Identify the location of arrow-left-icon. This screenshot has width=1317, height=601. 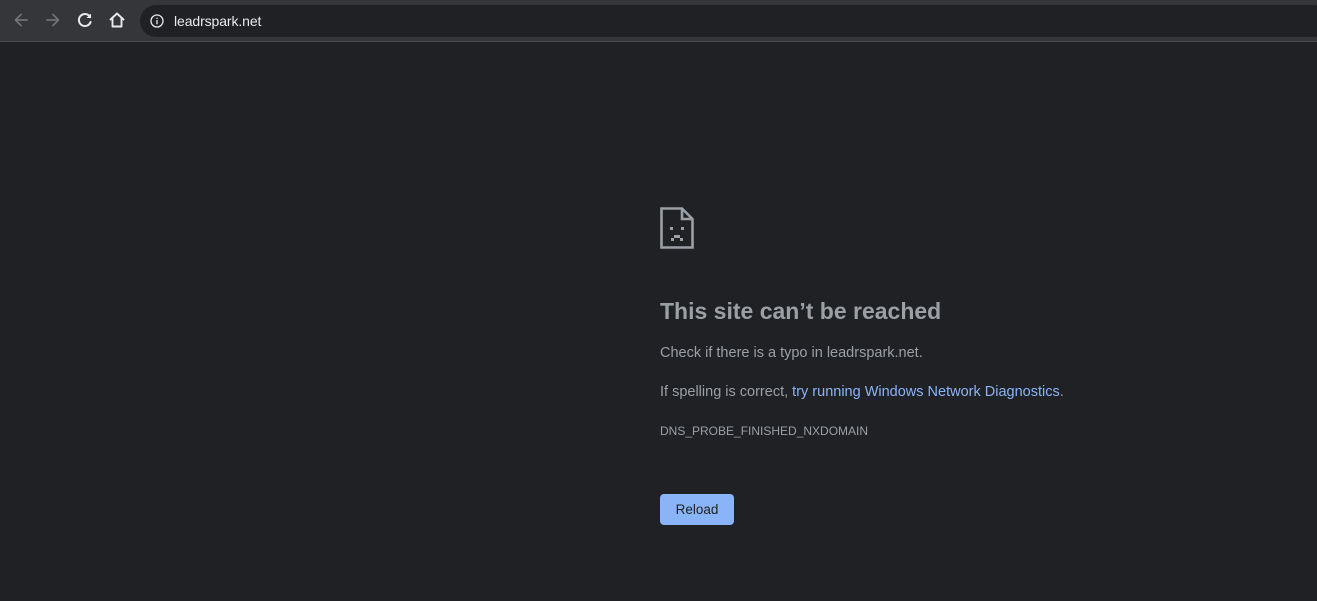
(21, 20).